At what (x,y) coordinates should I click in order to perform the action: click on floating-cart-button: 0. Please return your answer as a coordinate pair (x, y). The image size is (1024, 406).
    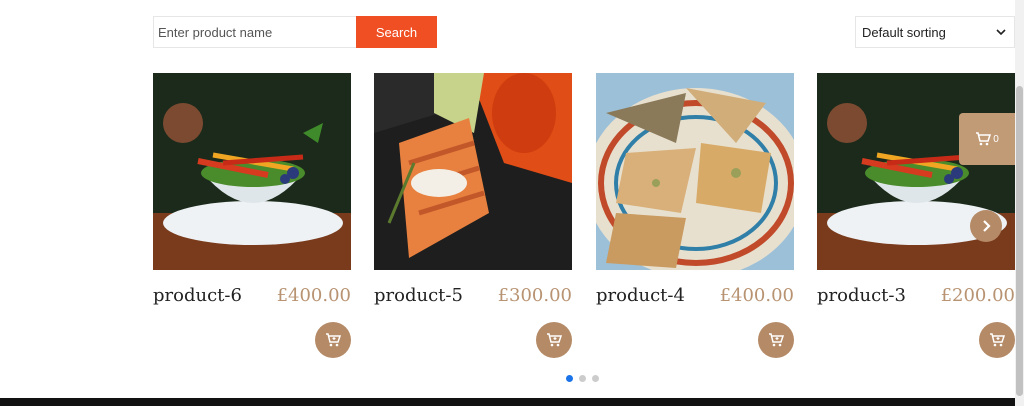
    Looking at the image, I should click on (987, 139).